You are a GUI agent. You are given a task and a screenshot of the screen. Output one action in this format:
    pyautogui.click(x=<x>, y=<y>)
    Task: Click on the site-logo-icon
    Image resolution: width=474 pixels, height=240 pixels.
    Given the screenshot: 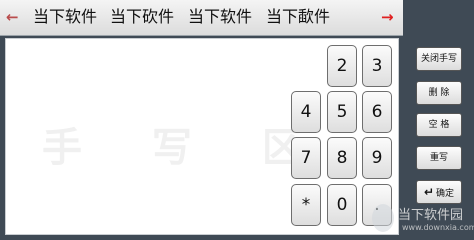 What is the action you would take?
    pyautogui.click(x=383, y=218)
    